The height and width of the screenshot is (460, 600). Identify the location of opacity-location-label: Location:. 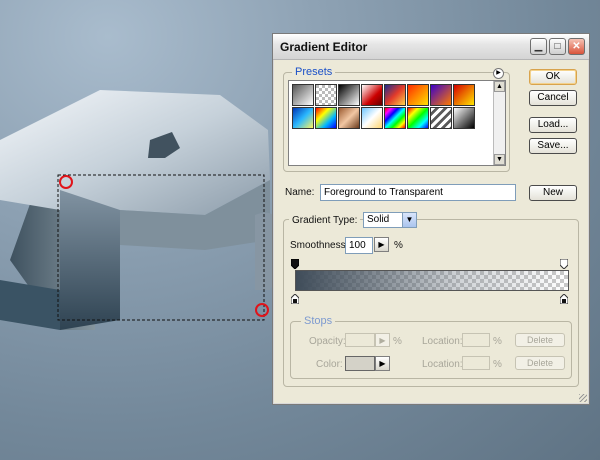
(442, 341).